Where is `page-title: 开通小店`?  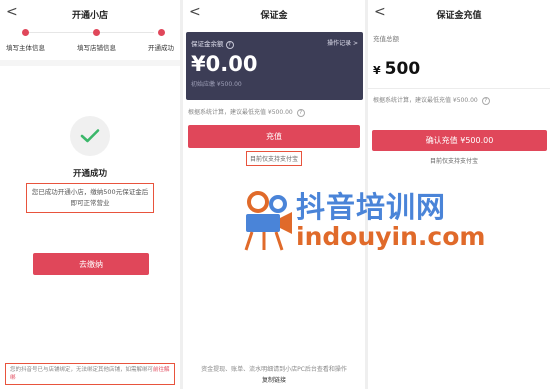
page-title: 开通小店 is located at coordinates (89, 15).